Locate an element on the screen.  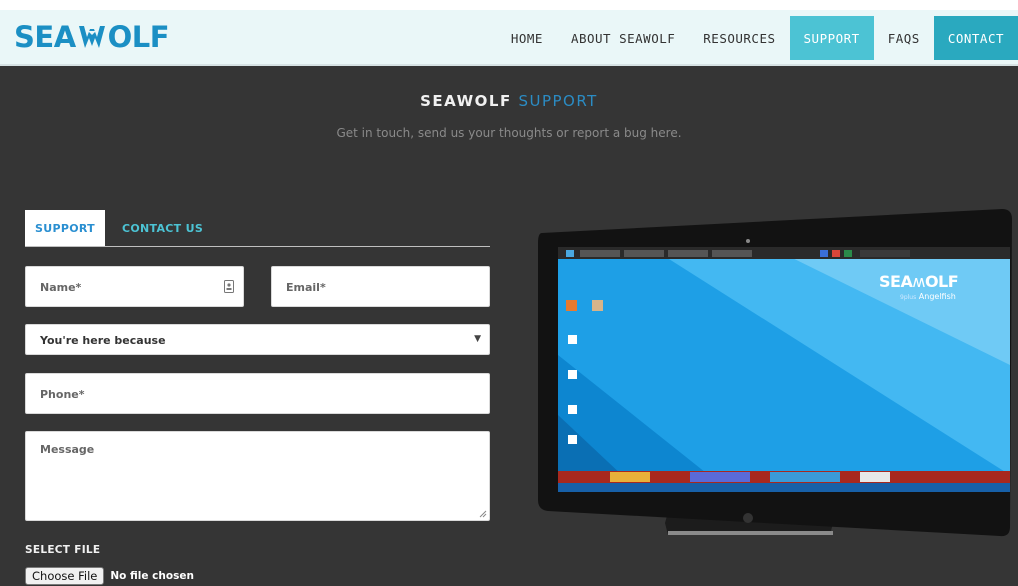
contact-card-icon is located at coordinates (229, 286).